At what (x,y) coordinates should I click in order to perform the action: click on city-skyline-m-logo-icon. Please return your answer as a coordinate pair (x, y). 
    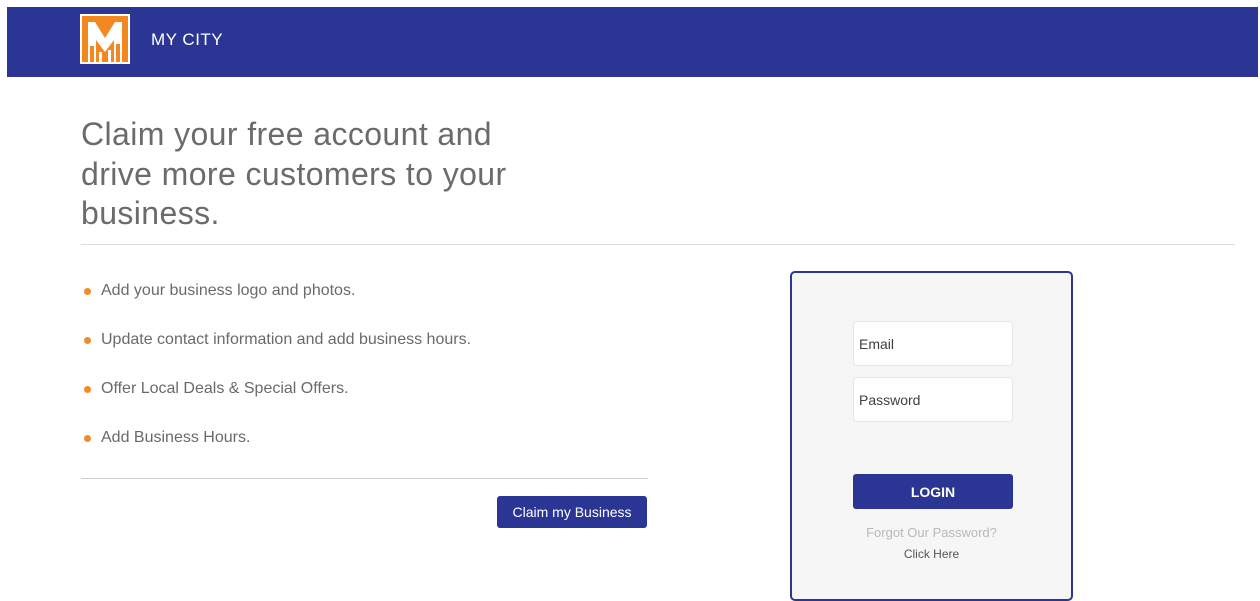
    Looking at the image, I should click on (105, 39).